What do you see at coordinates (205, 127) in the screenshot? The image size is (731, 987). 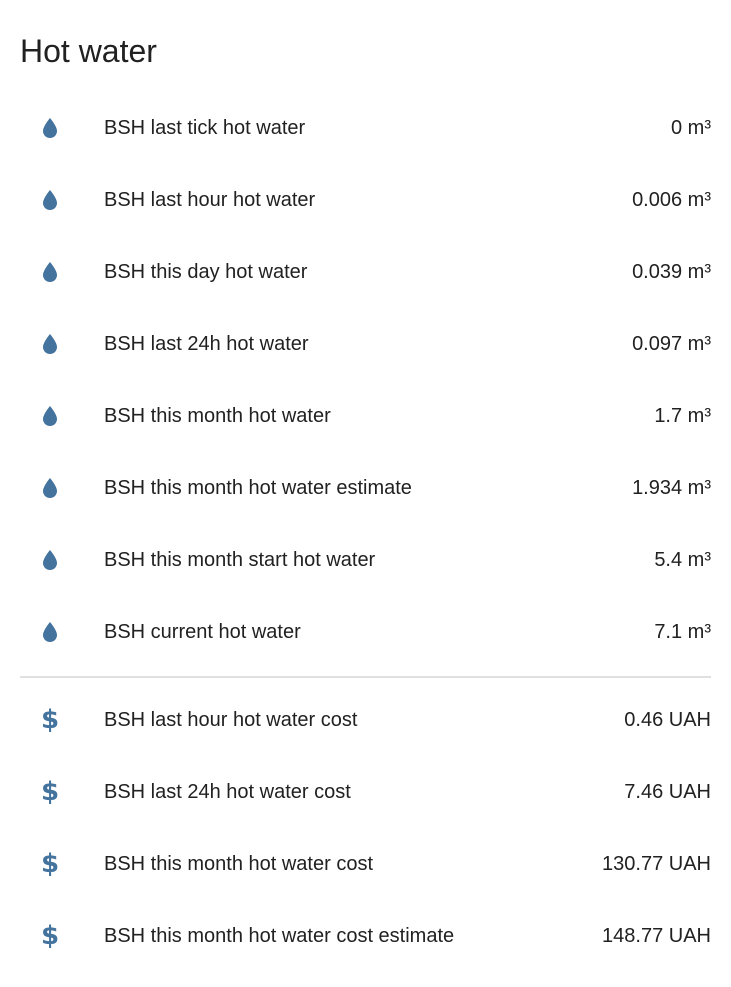 I see `entity-name: BSH last tick hot water` at bounding box center [205, 127].